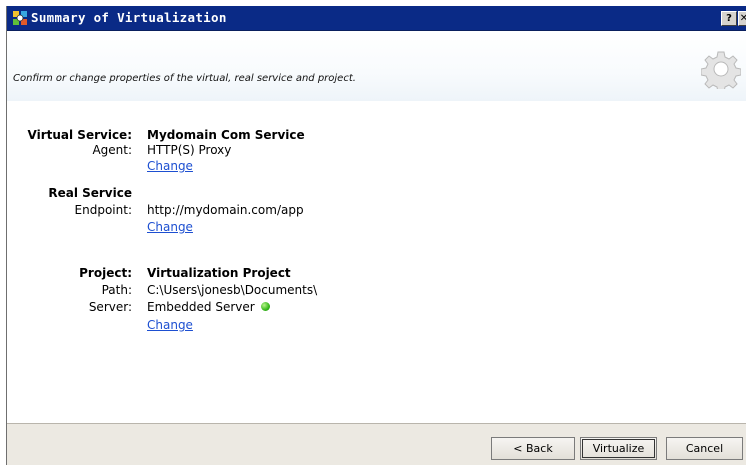  Describe the element at coordinates (226, 135) in the screenshot. I see `virtual-service-value: Mydomain Com Service` at that location.